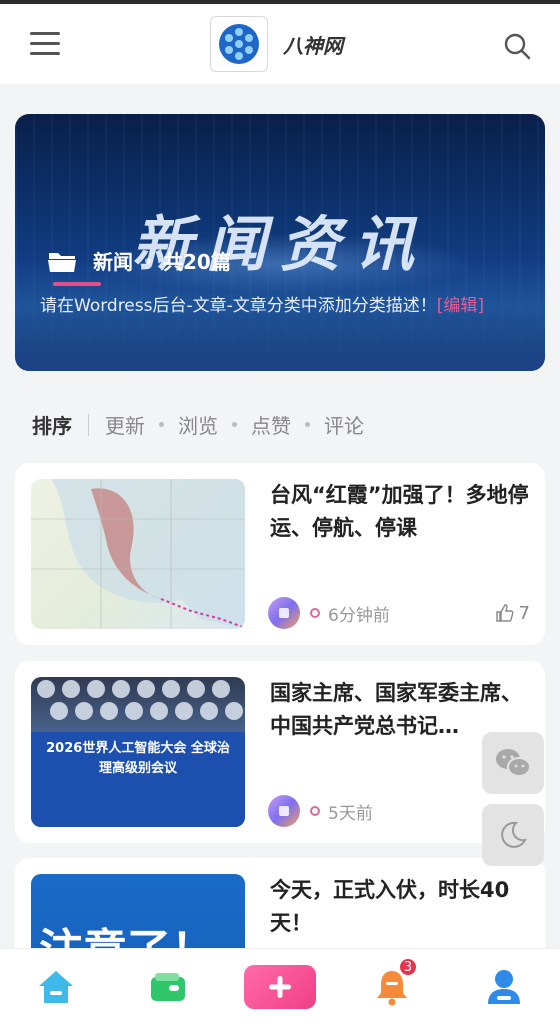  Describe the element at coordinates (62, 262) in the screenshot. I see `folder-icon` at that location.